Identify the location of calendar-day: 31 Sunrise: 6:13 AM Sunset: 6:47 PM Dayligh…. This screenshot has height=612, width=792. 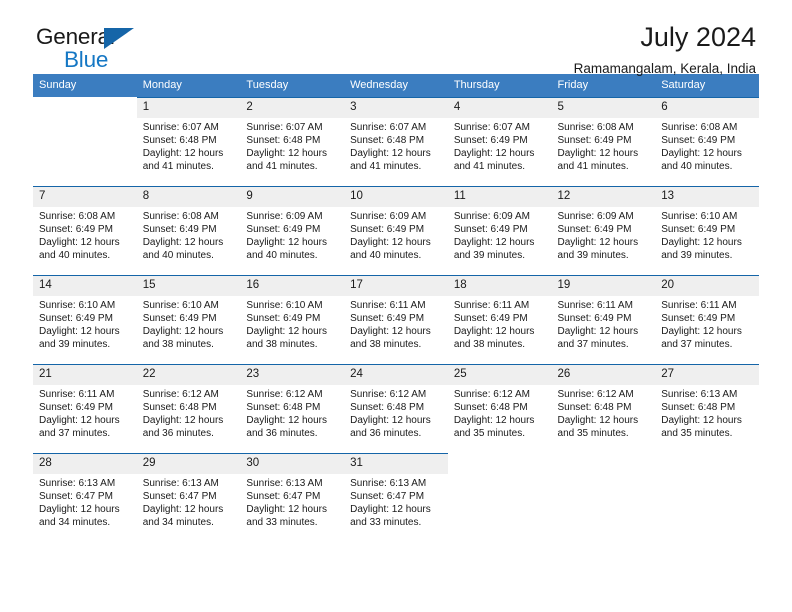
(396, 497).